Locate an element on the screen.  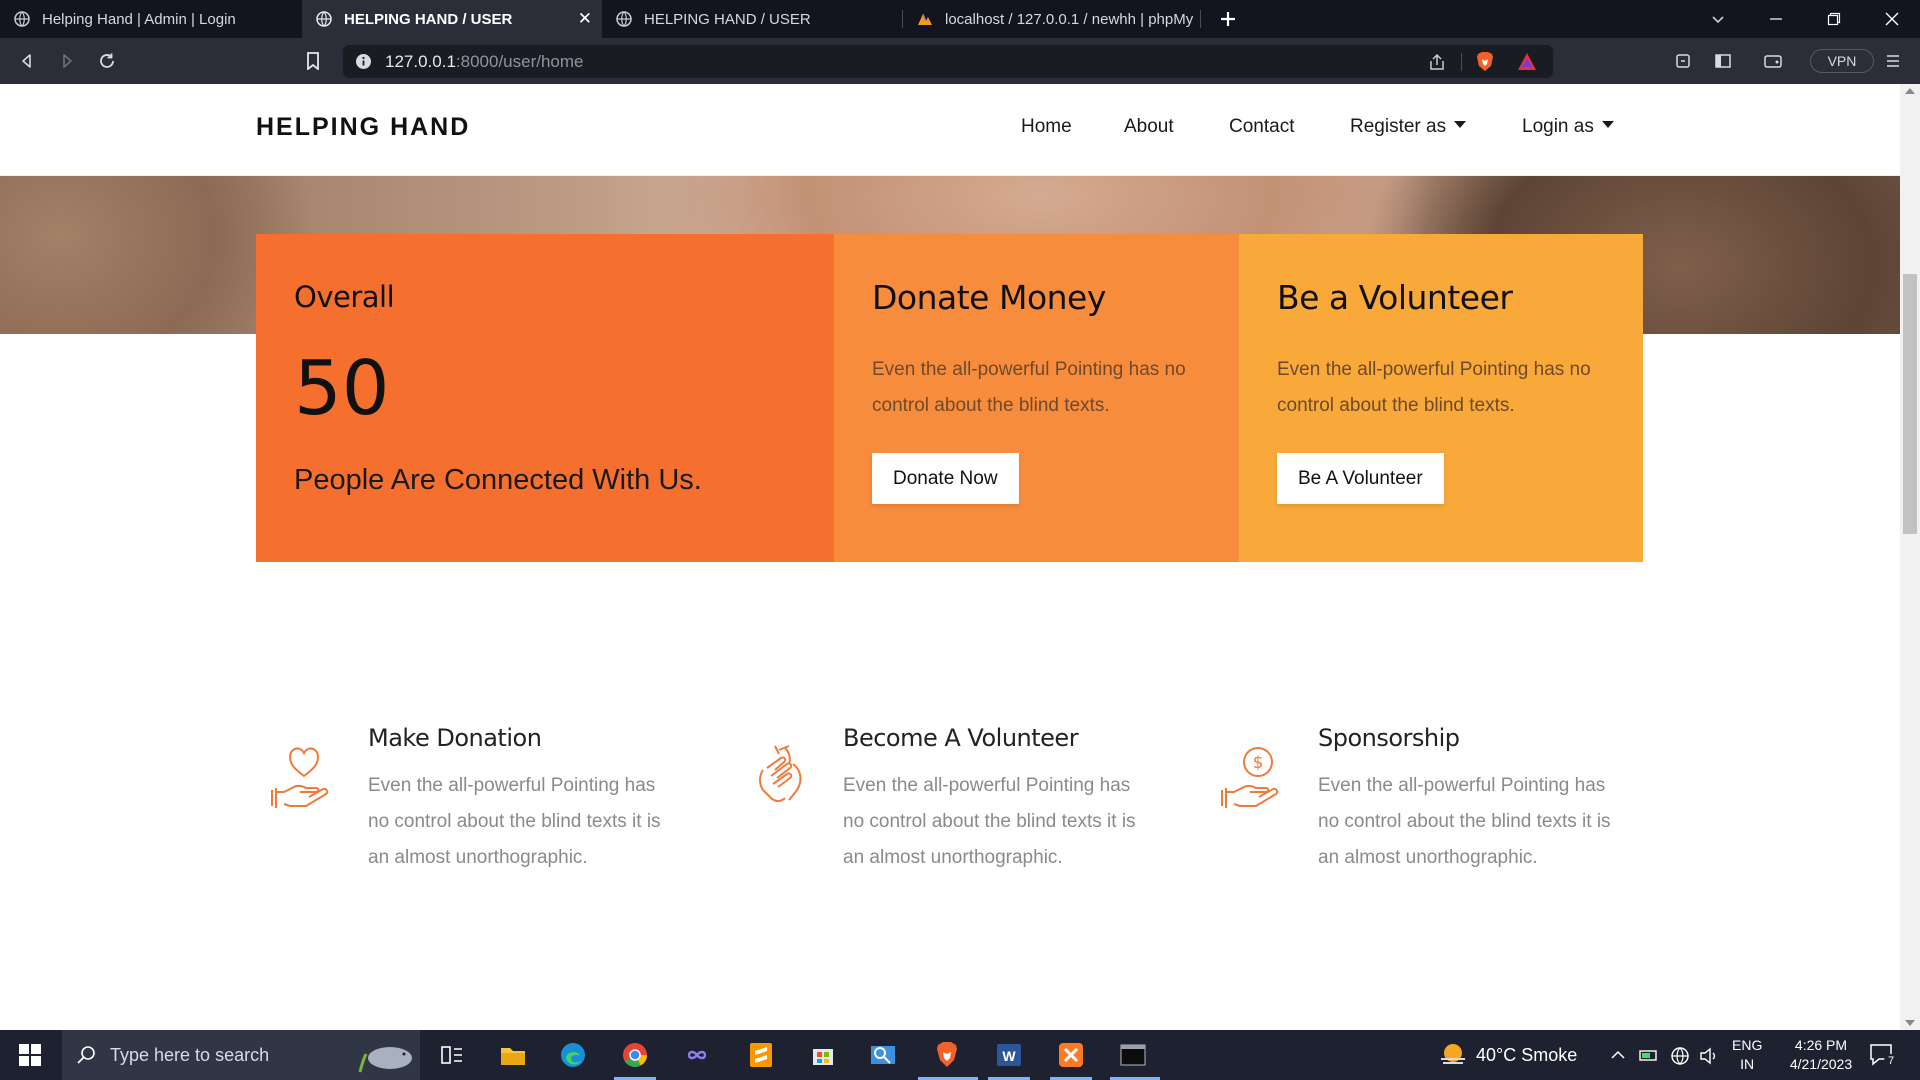
restore-icon is located at coordinates (1834, 19).